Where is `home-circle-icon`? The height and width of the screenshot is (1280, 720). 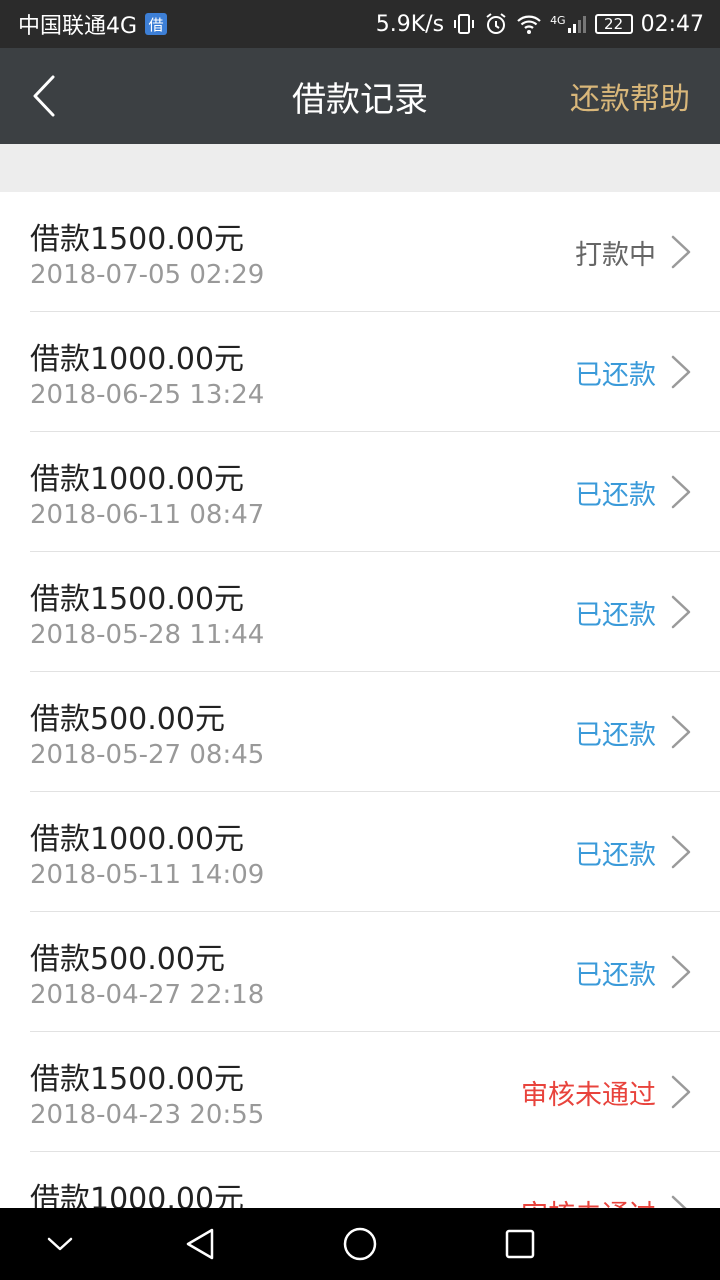
home-circle-icon is located at coordinates (360, 1244).